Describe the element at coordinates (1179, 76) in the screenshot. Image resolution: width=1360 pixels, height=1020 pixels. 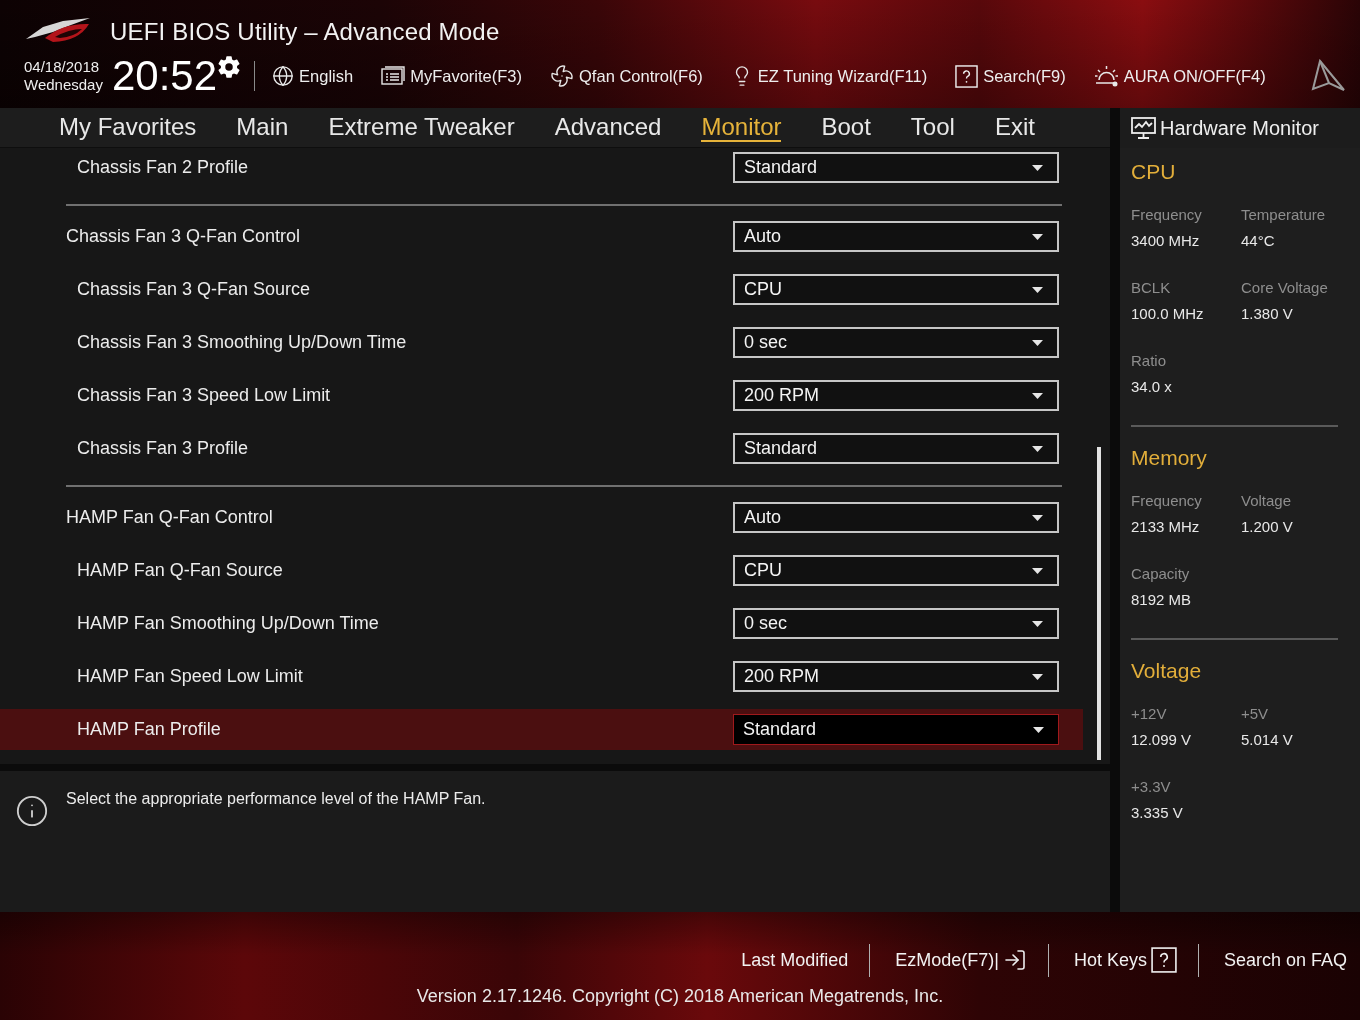
I see `toolbar-button: AURA ON/OFF(F4)` at that location.